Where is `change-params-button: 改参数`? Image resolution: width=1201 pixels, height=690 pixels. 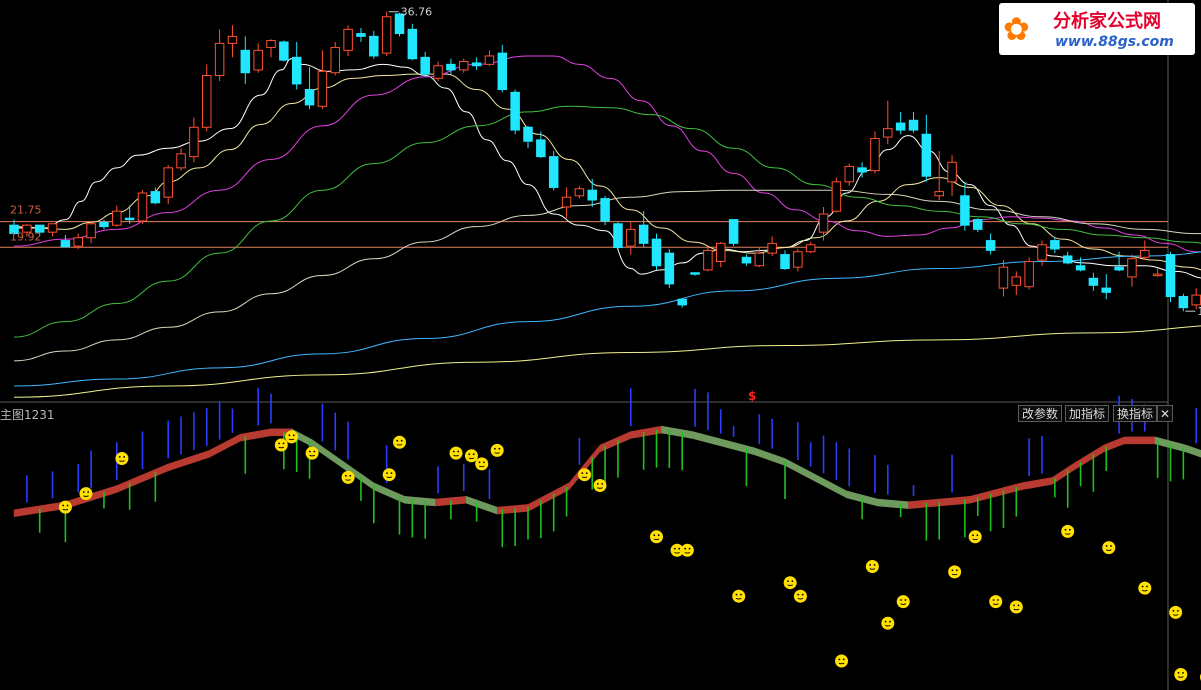 change-params-button: 改参数 is located at coordinates (1040, 413).